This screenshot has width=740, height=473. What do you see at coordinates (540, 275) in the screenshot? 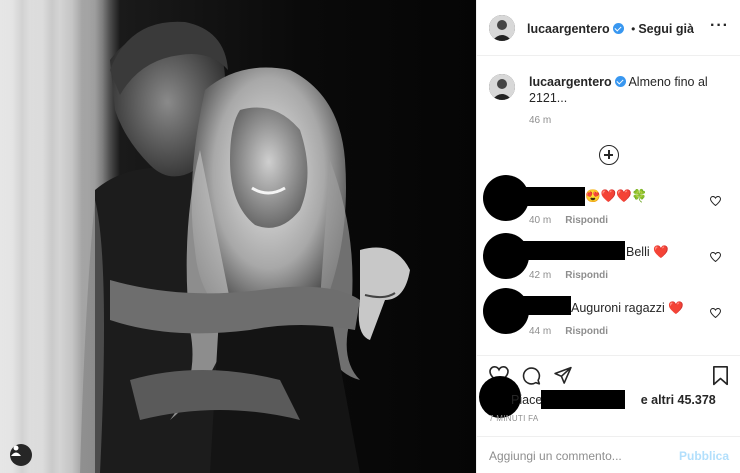
I see `comment-time: 42 m` at bounding box center [540, 275].